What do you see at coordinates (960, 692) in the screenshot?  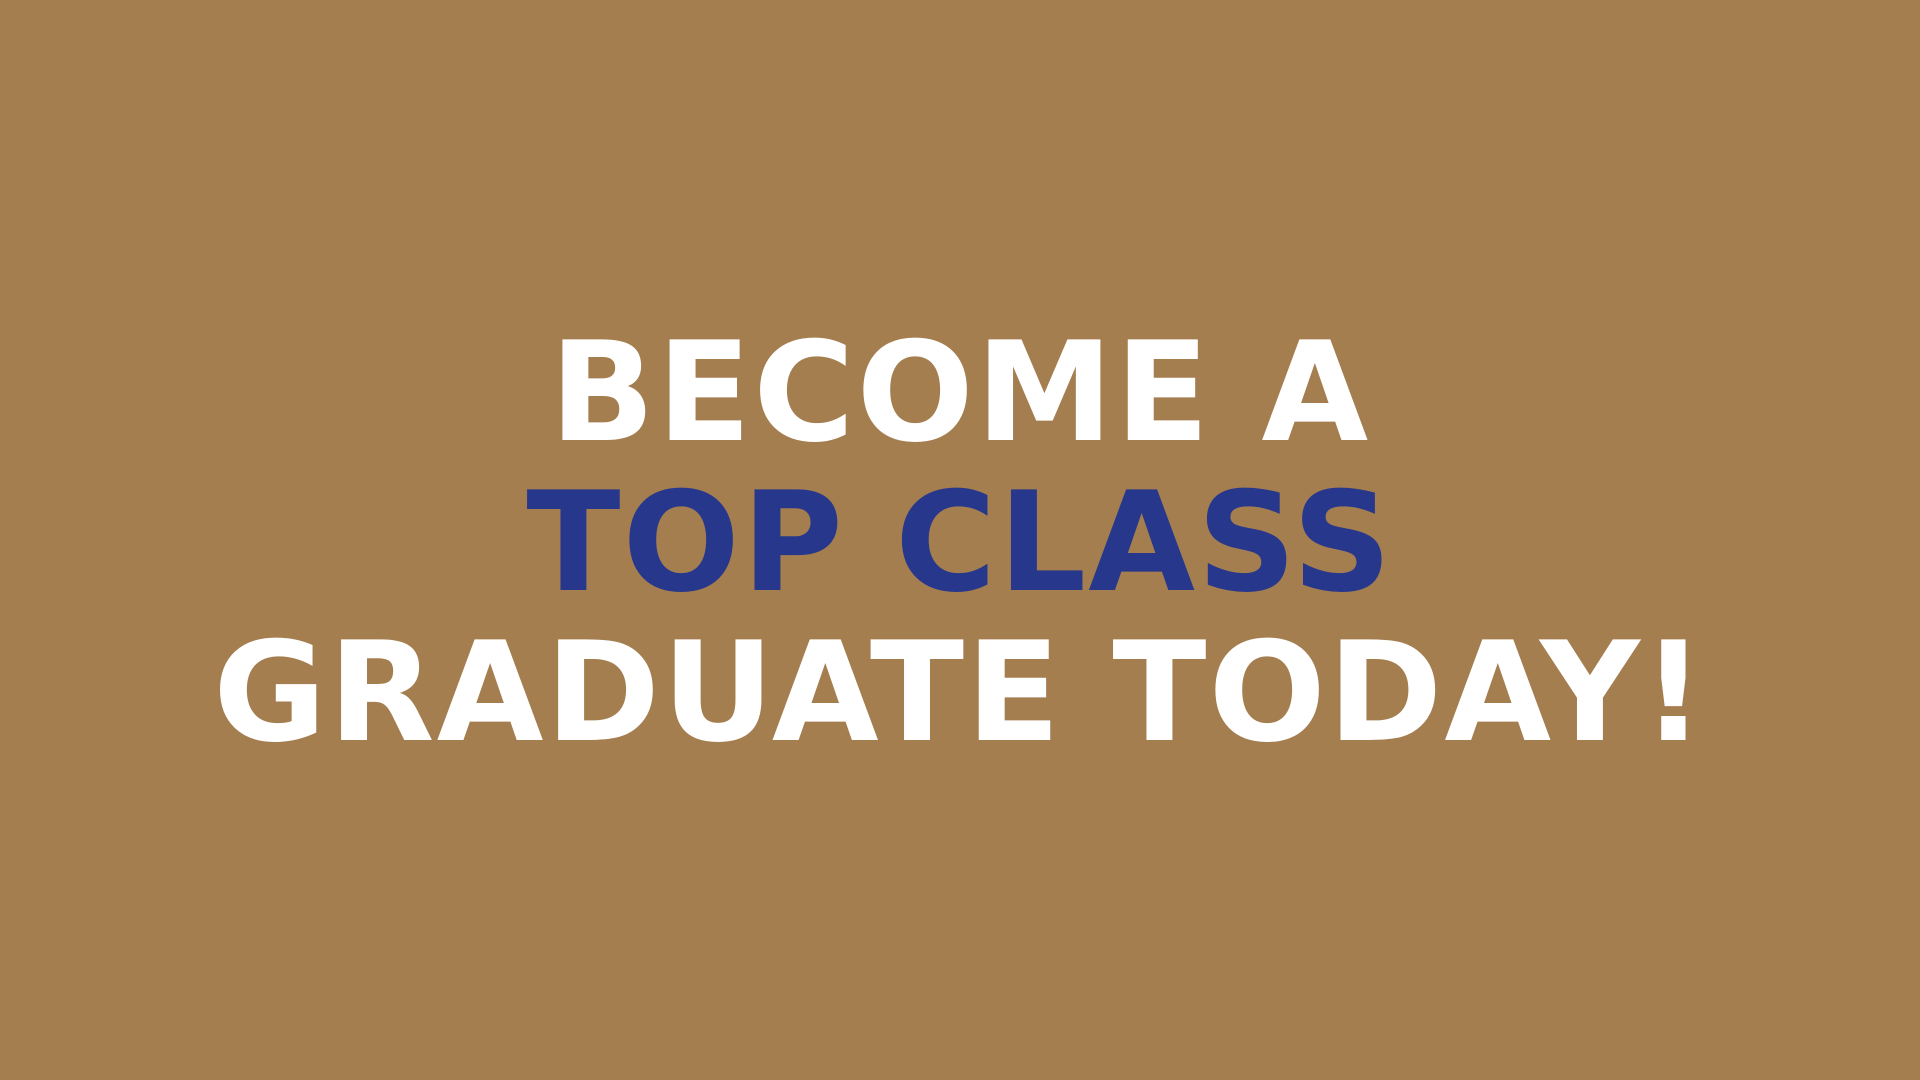 I see `headline-line-graduate-today: GRADUATE TODAY!` at bounding box center [960, 692].